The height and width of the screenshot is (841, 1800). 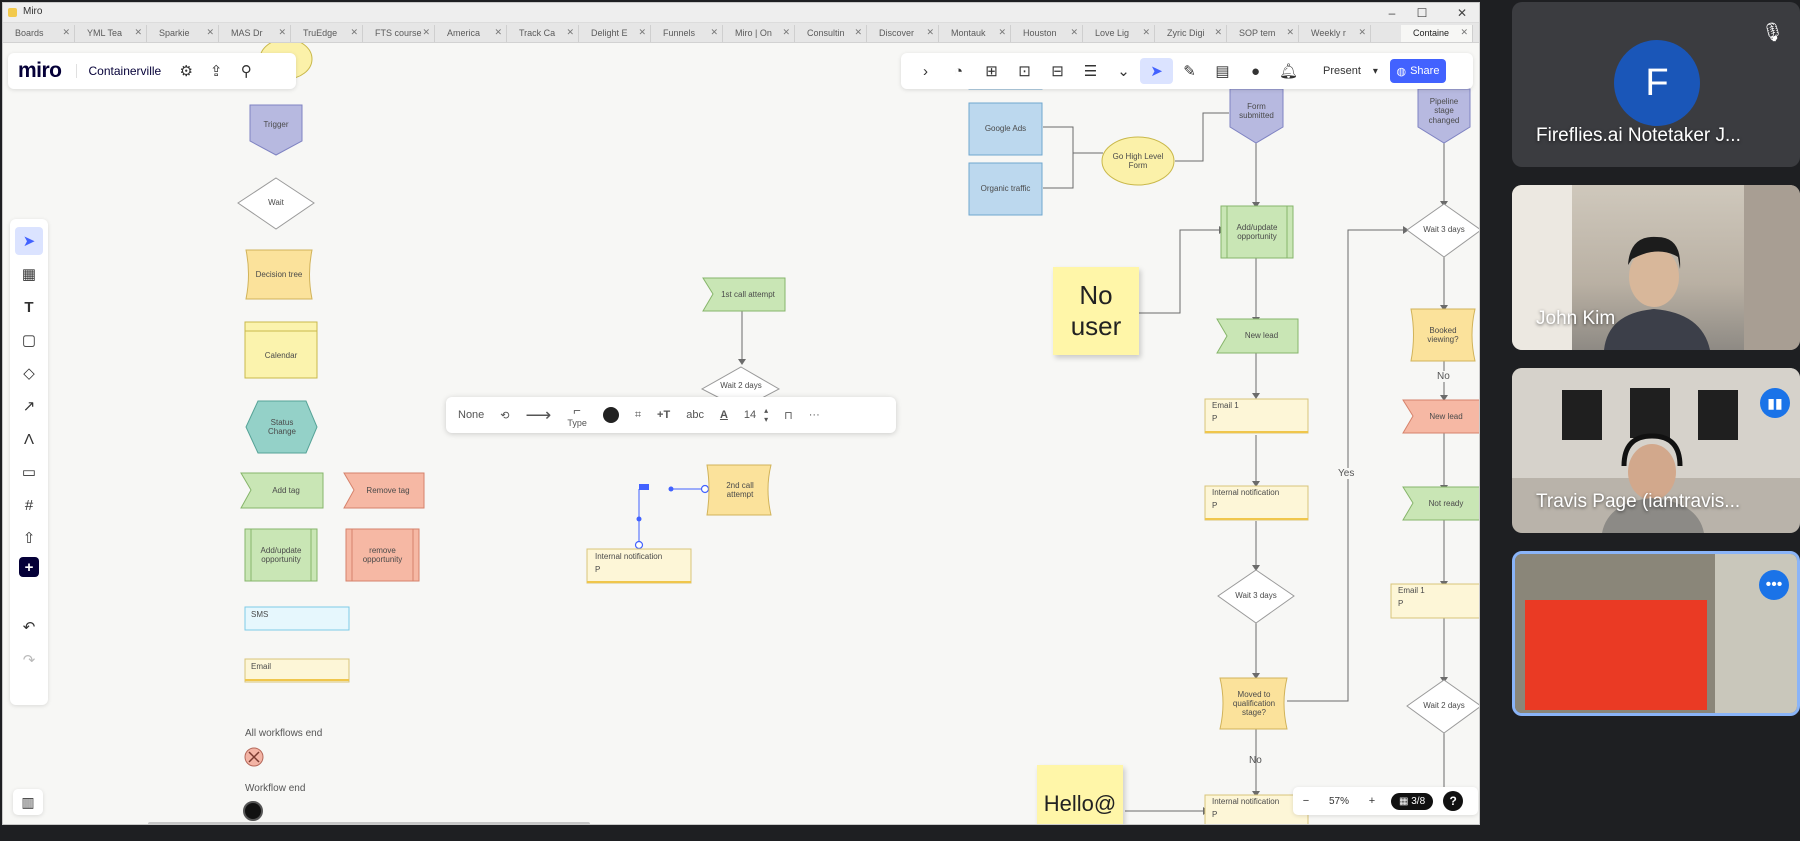 I want to click on notes-icon: ☰, so click(x=1090, y=71).